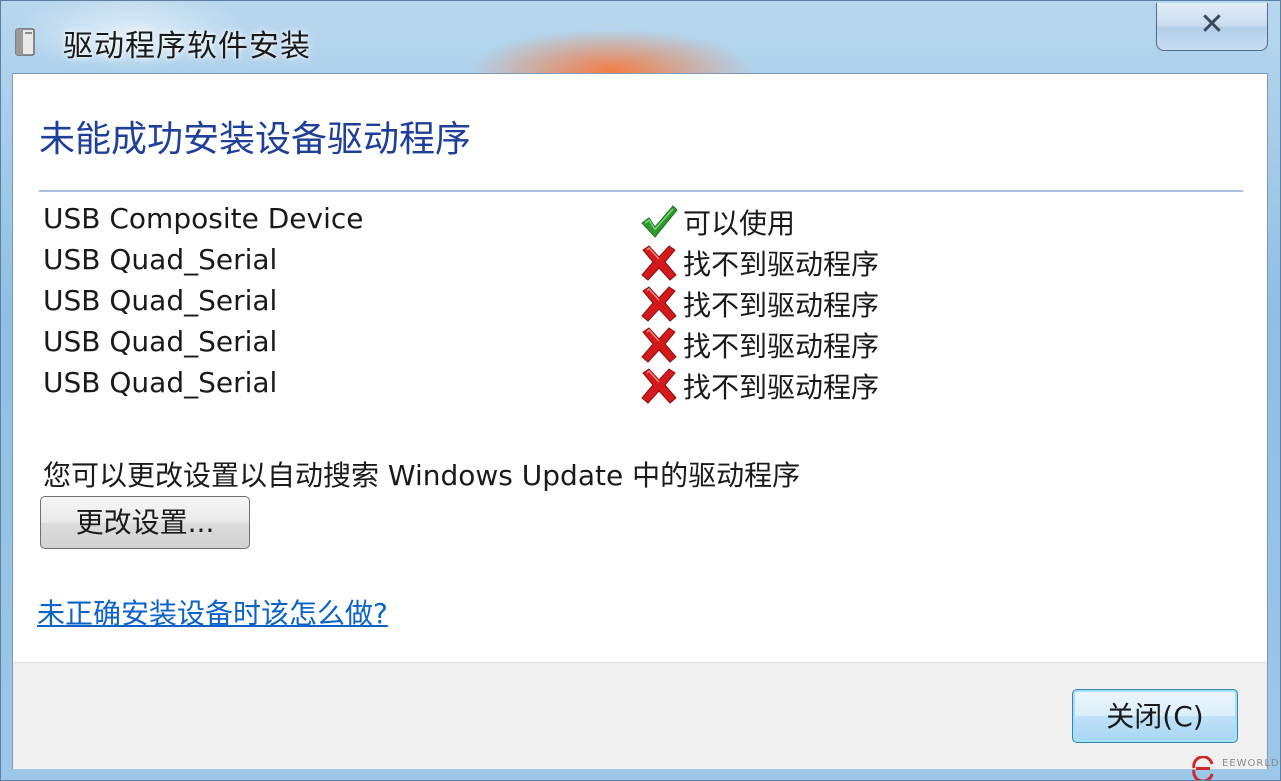  I want to click on device-name: USB Composite Device, so click(203, 218).